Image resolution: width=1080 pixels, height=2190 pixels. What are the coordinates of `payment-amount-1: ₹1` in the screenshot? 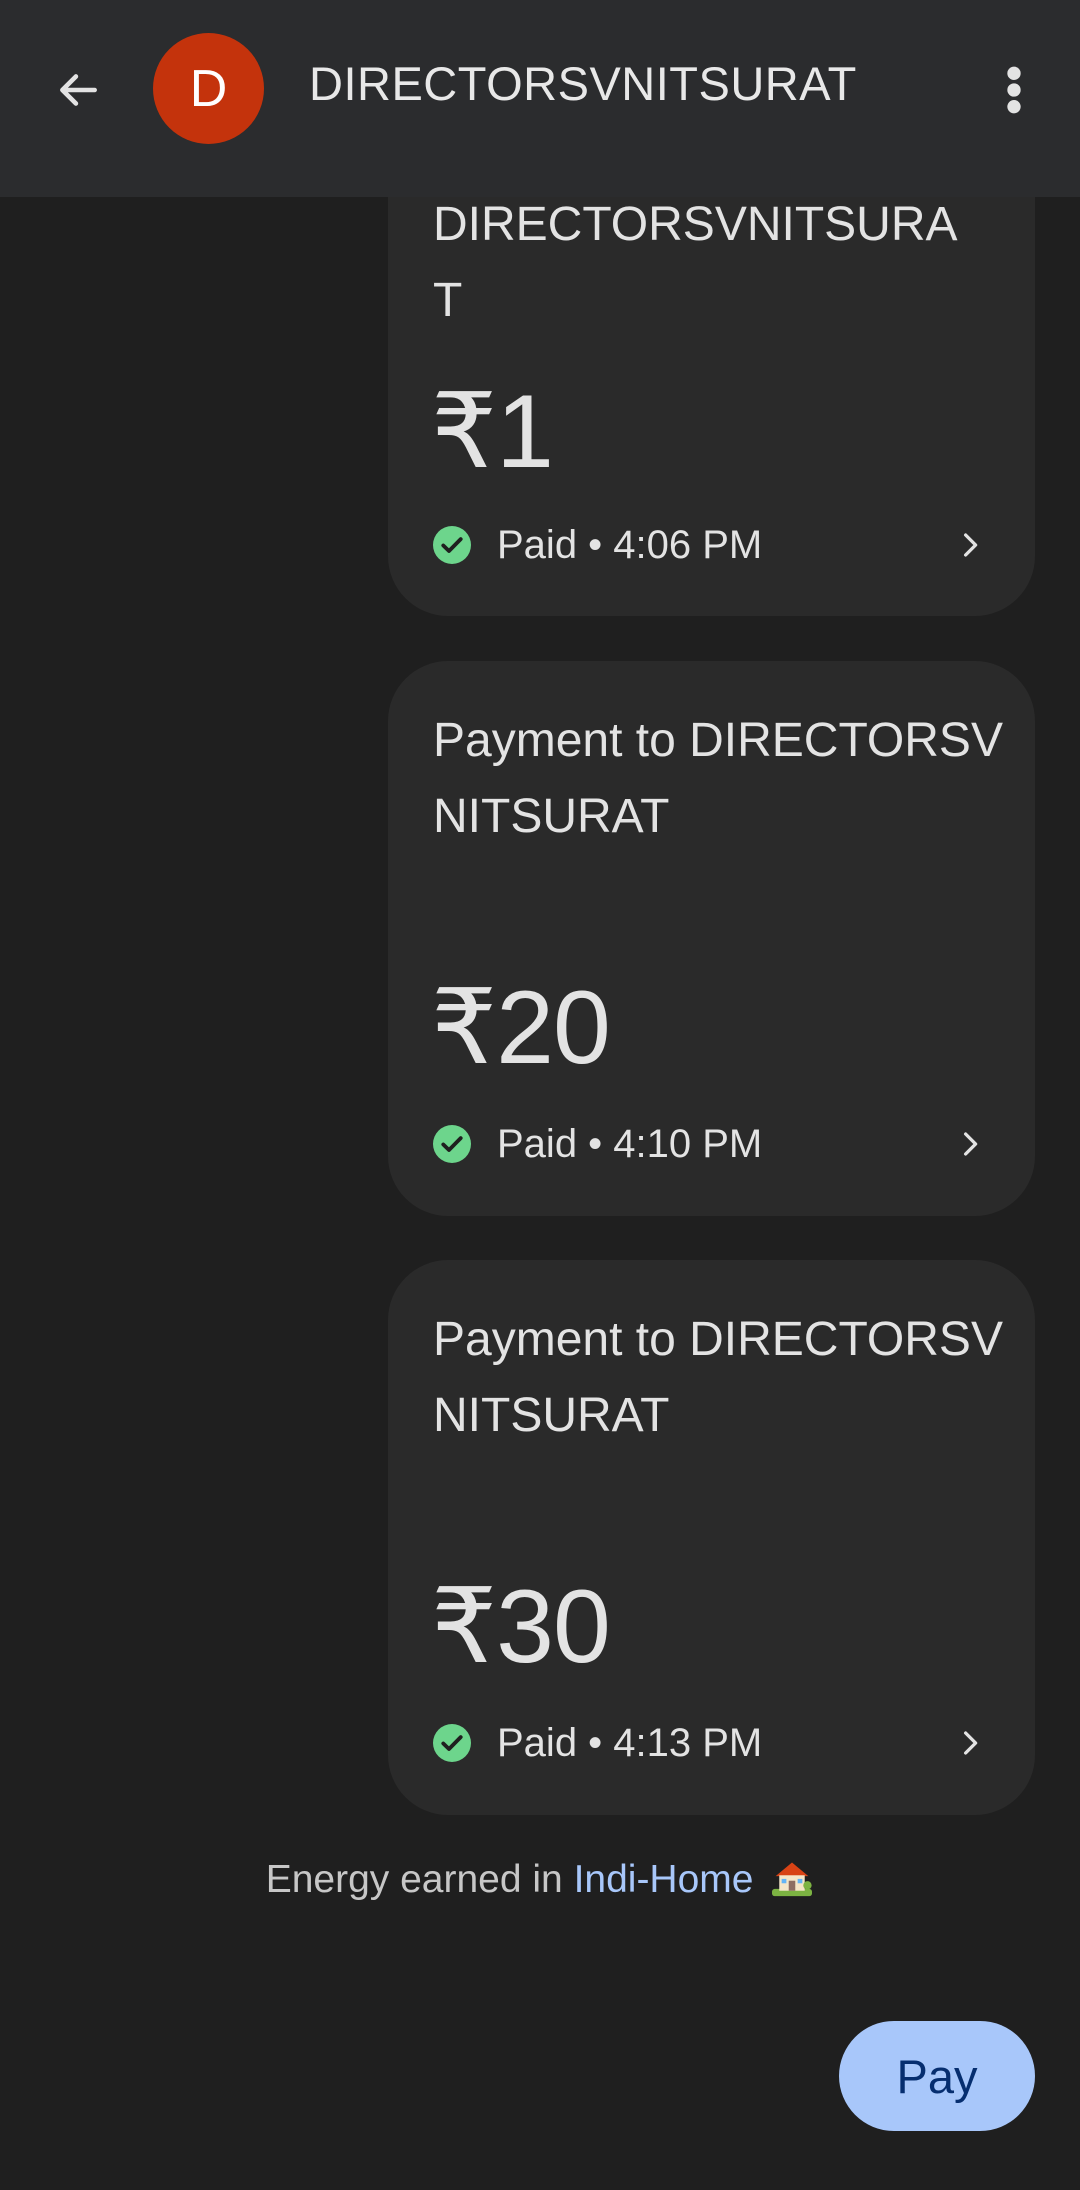 It's located at (492, 432).